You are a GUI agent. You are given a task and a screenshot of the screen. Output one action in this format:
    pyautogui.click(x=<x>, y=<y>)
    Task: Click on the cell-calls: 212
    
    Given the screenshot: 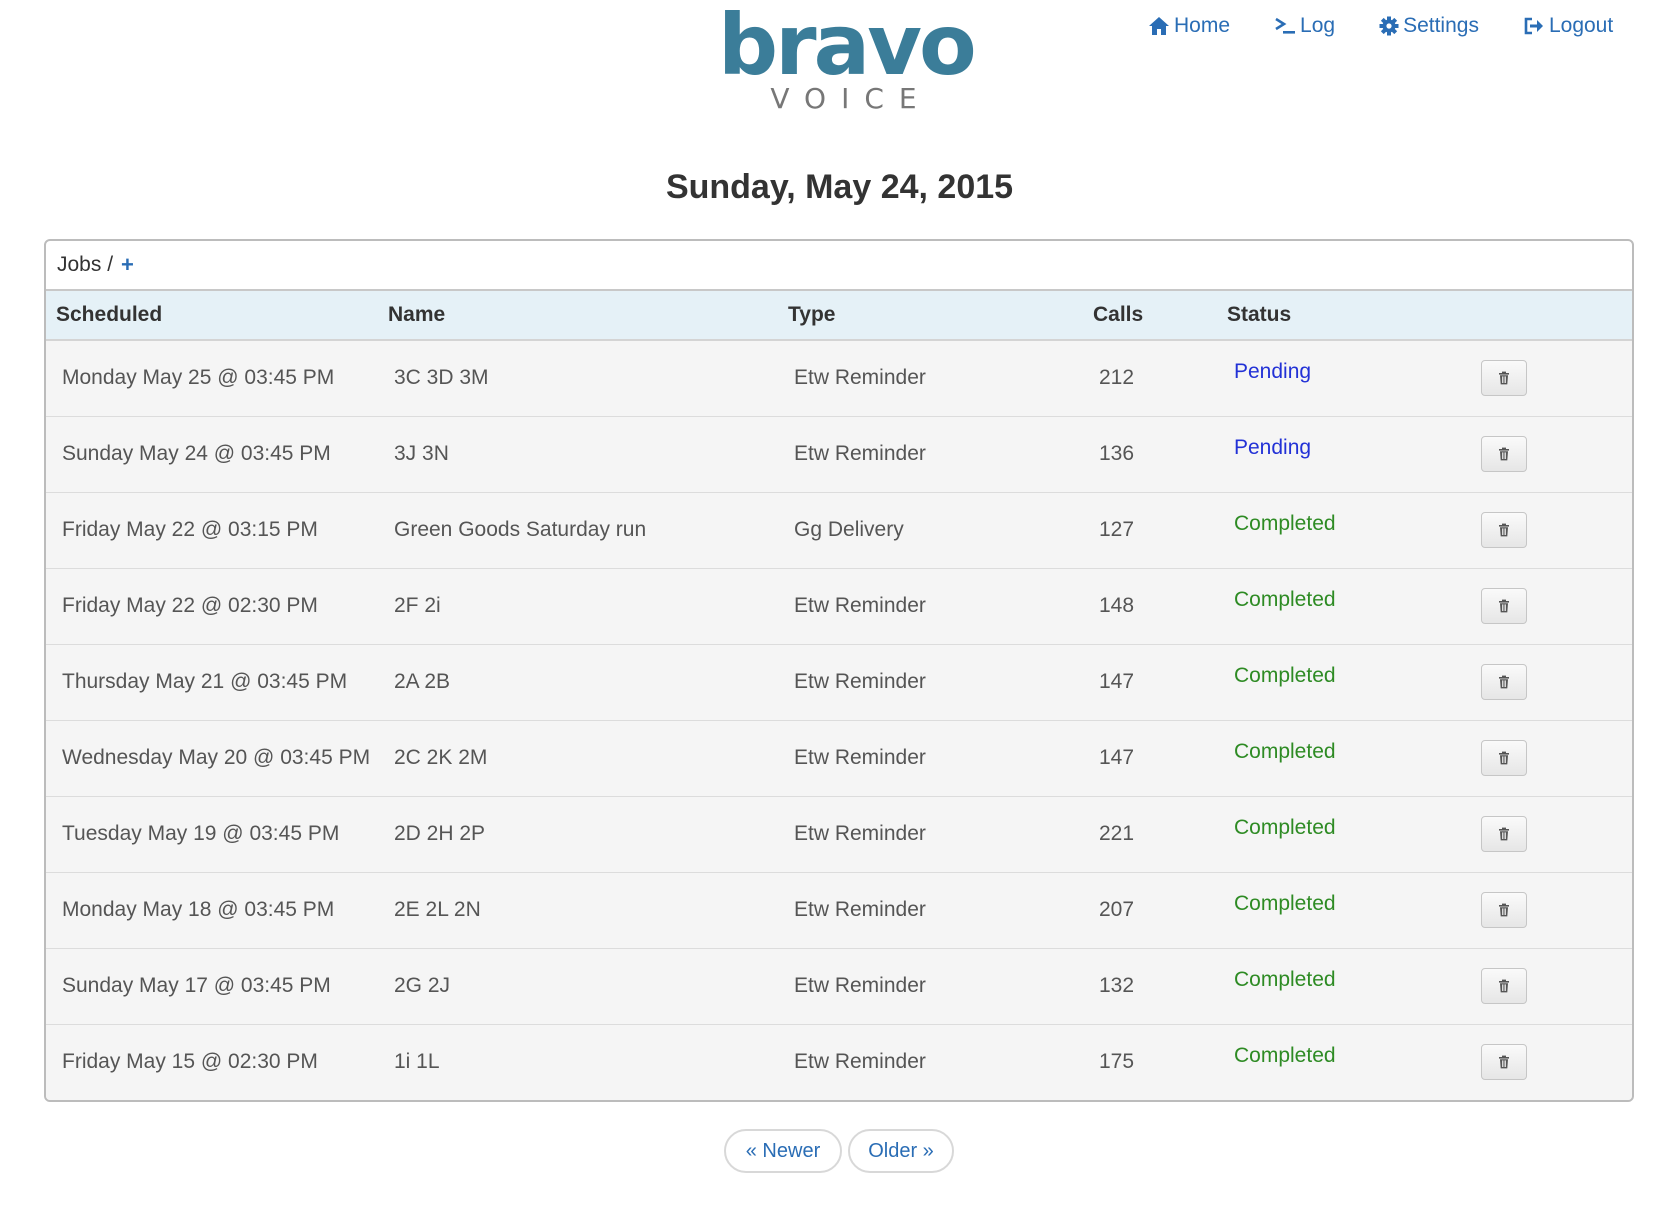 What is the action you would take?
    pyautogui.click(x=1117, y=378)
    